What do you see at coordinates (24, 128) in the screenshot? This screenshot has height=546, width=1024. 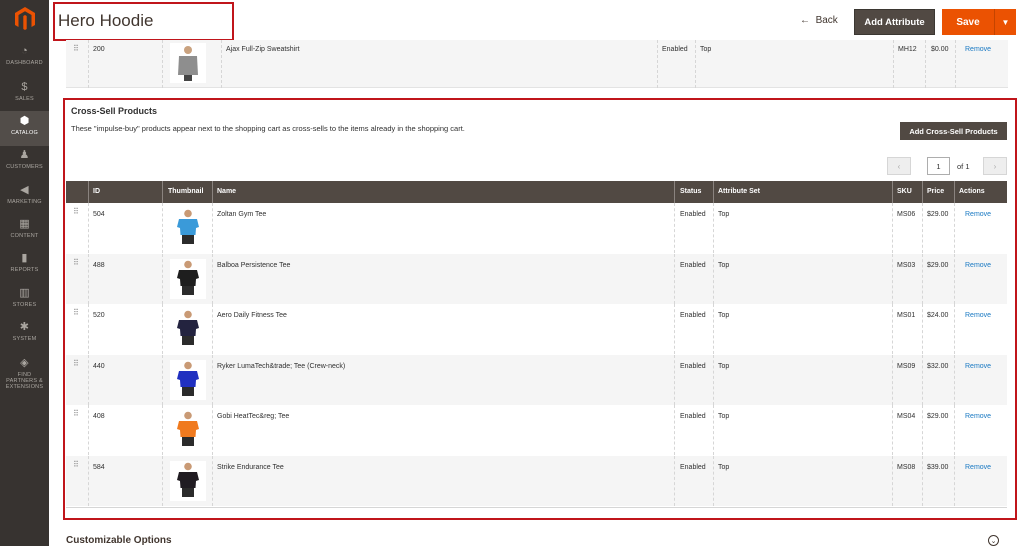 I see `sidebar-item-catalog: ⬢ CATALOG` at bounding box center [24, 128].